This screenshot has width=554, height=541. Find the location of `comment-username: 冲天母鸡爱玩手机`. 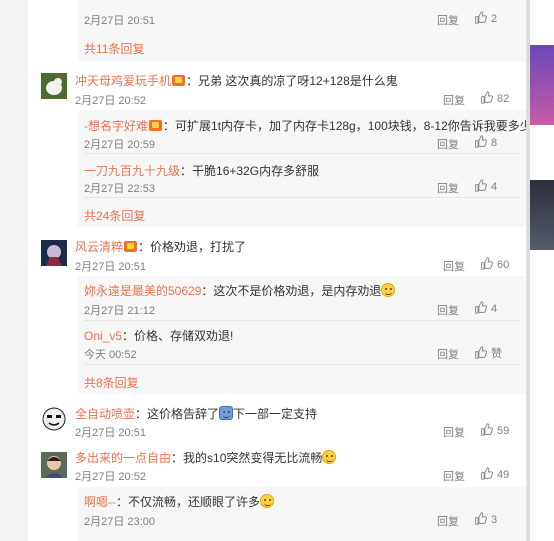

comment-username: 冲天母鸡爱玩手机 is located at coordinates (123, 81).